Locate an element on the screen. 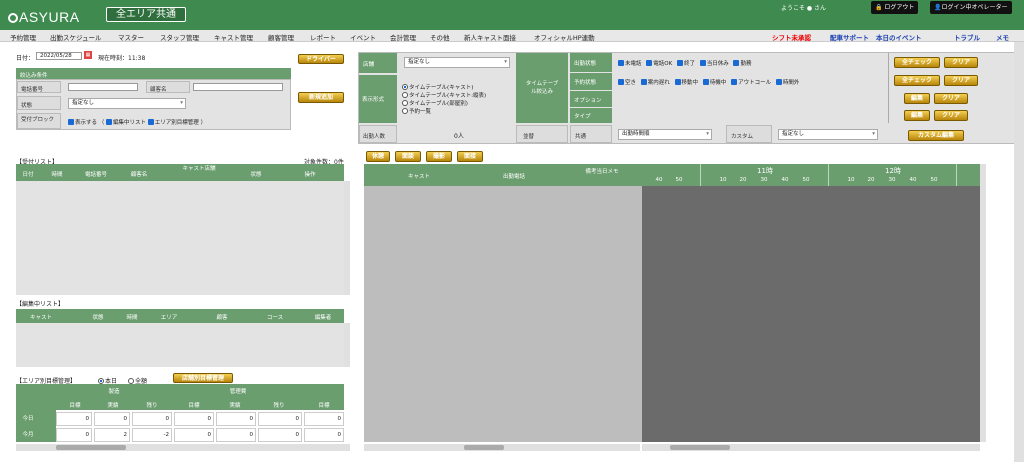 The height and width of the screenshot is (469, 1024). logout-button: 🔒 ログアウト is located at coordinates (895, 7).